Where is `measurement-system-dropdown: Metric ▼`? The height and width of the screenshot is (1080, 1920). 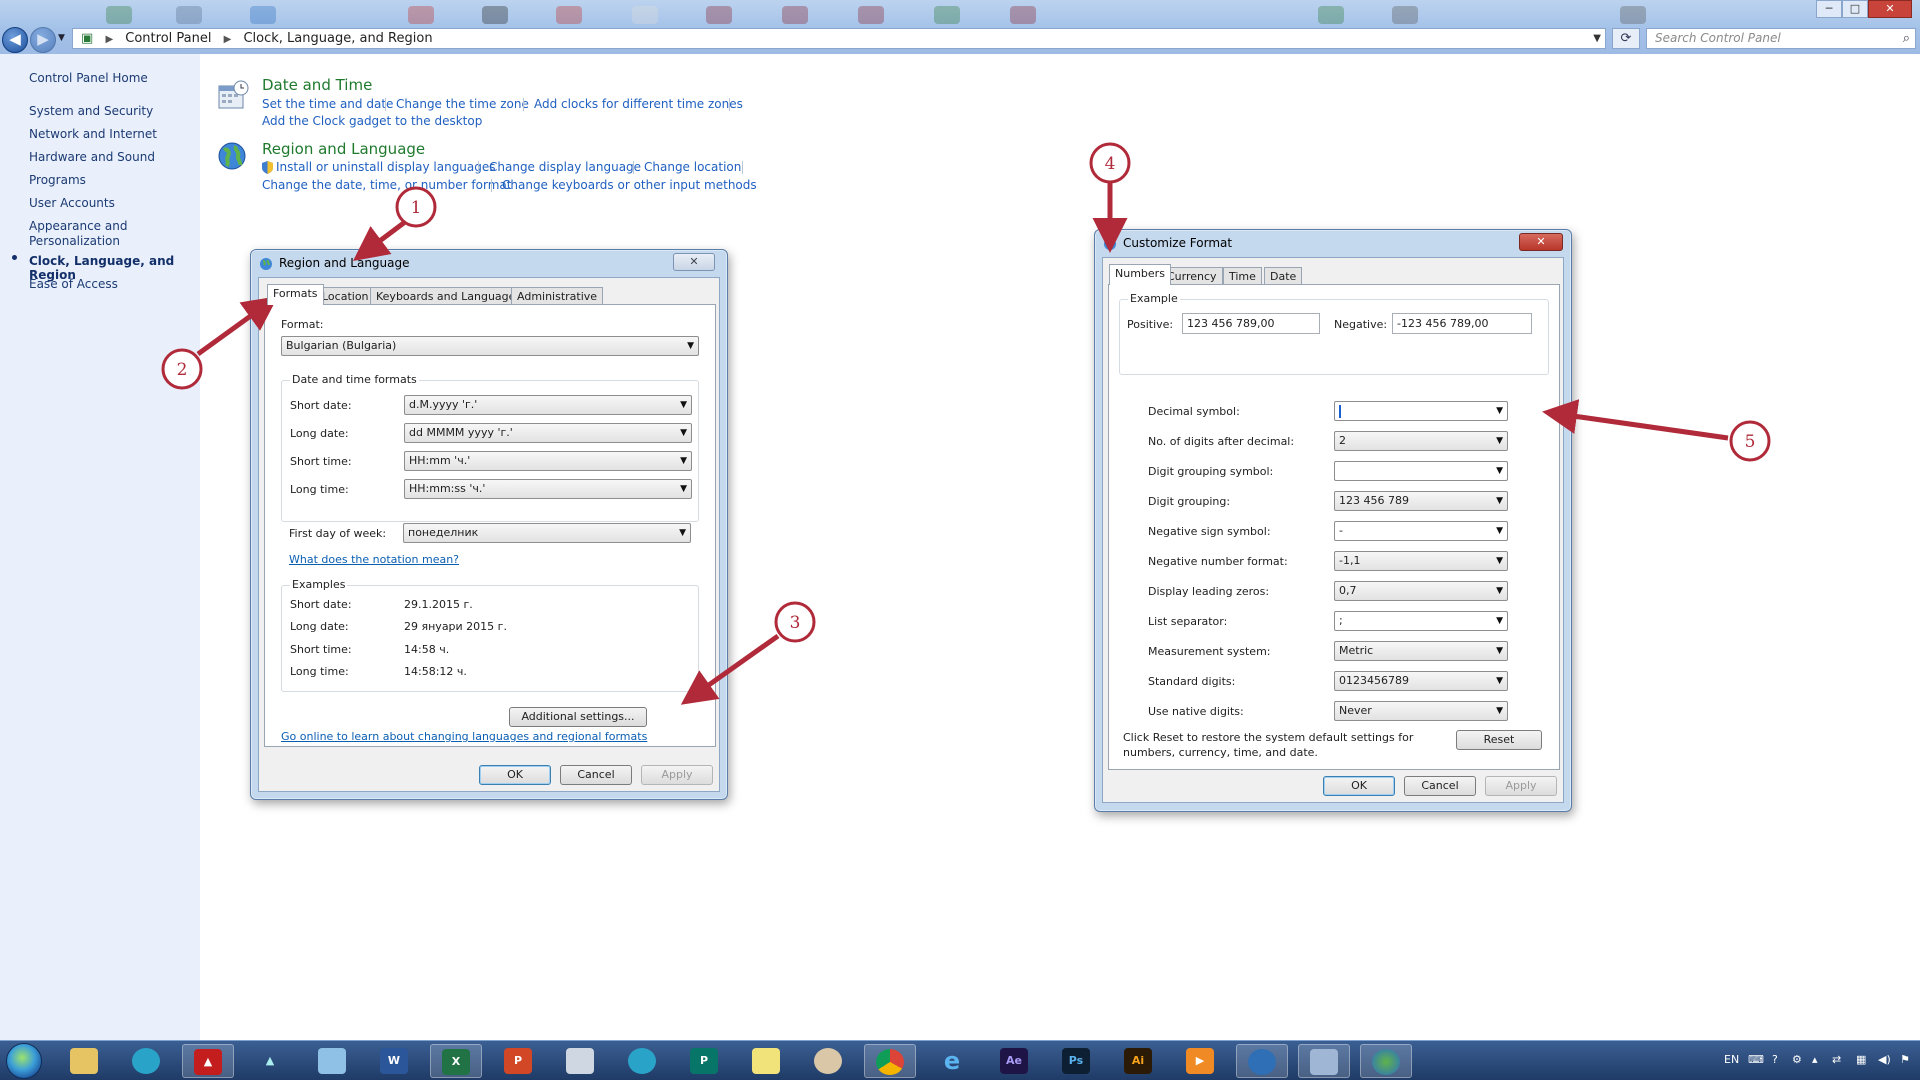 measurement-system-dropdown: Metric ▼ is located at coordinates (1421, 651).